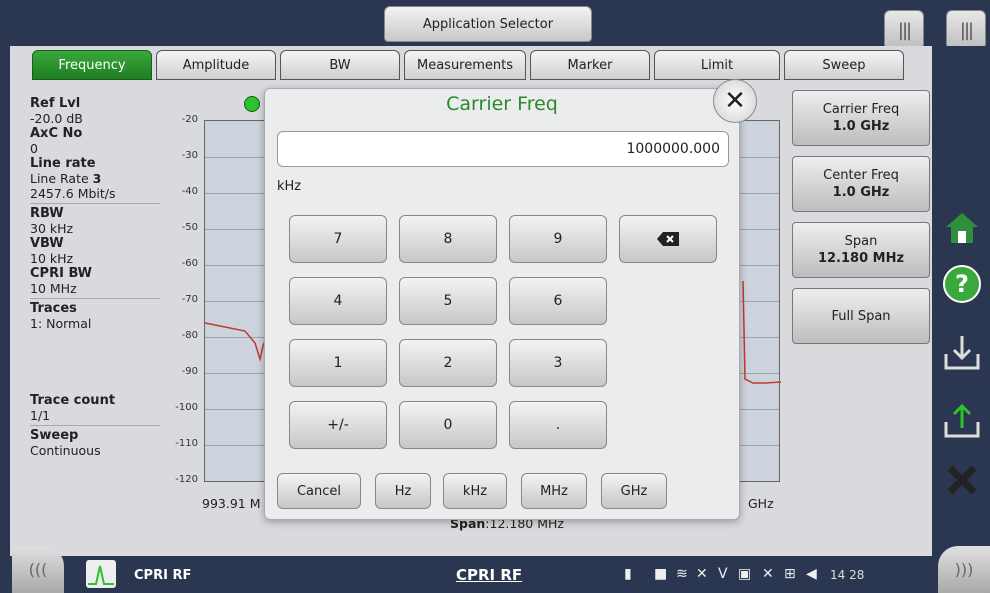  Describe the element at coordinates (52, 258) in the screenshot. I see `vbw-value: 10 kHz` at that location.